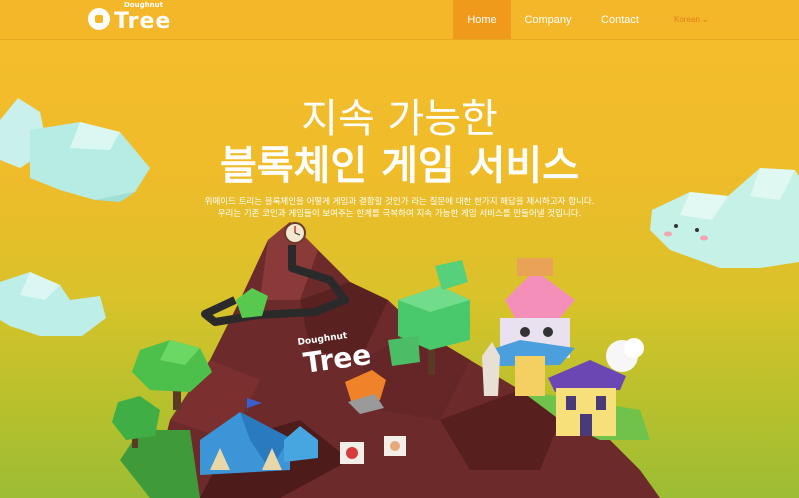  Describe the element at coordinates (53, 304) in the screenshot. I see `cloud-left-bottom` at that location.